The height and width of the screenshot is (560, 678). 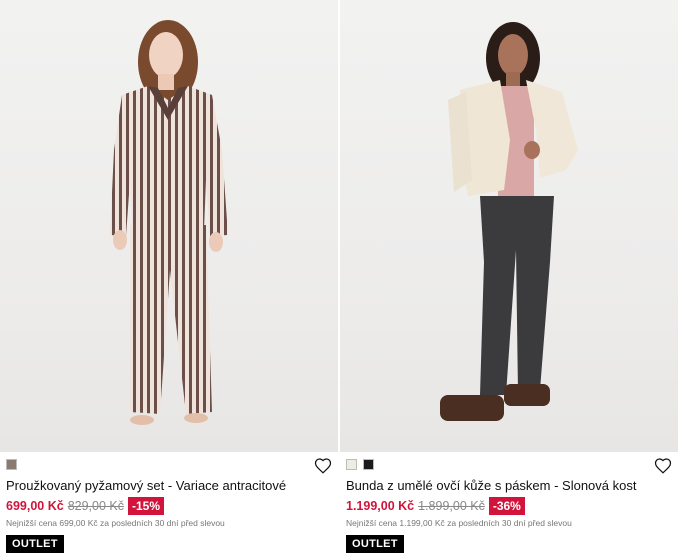 I want to click on current-price: 699,00 Kč, so click(x=35, y=506).